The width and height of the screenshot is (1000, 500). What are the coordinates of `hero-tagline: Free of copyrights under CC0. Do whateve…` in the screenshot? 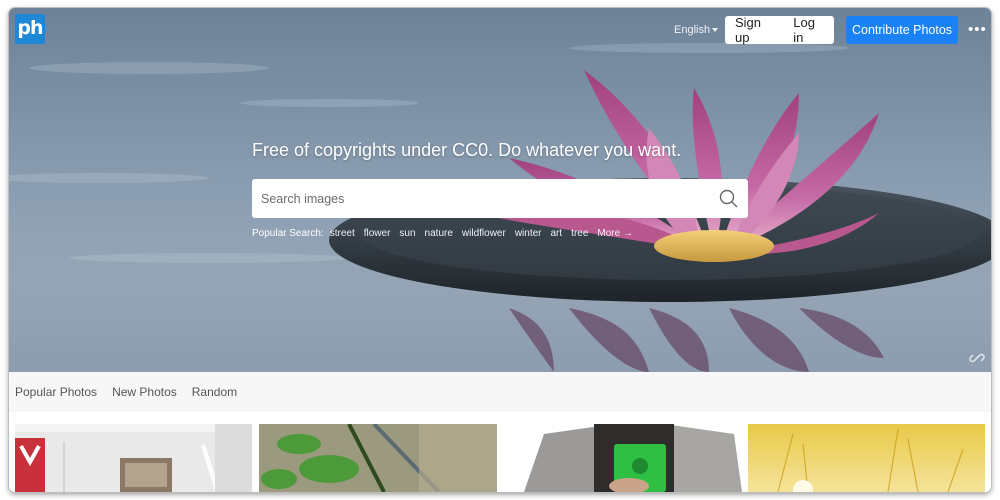 It's located at (467, 150).